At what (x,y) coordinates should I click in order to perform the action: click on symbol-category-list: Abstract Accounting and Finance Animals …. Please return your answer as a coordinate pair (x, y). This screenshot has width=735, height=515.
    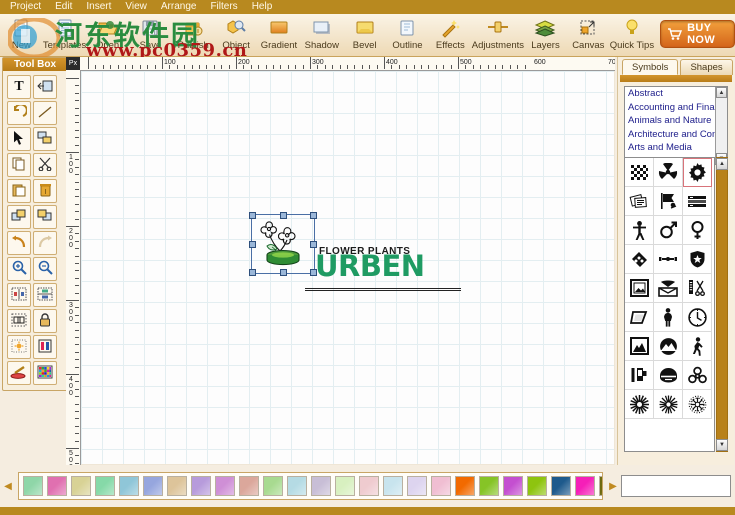
    Looking at the image, I should click on (676, 125).